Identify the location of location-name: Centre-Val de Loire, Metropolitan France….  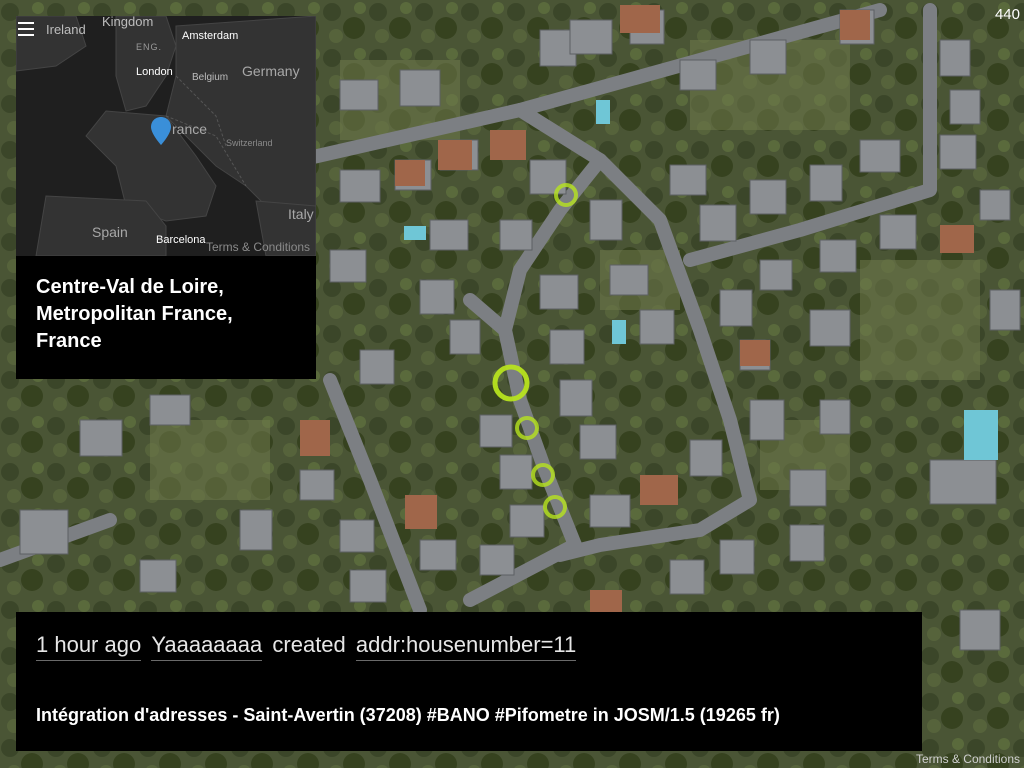
(134, 314).